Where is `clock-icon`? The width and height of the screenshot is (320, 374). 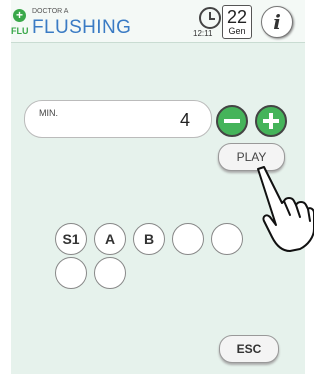
clock-icon is located at coordinates (210, 18).